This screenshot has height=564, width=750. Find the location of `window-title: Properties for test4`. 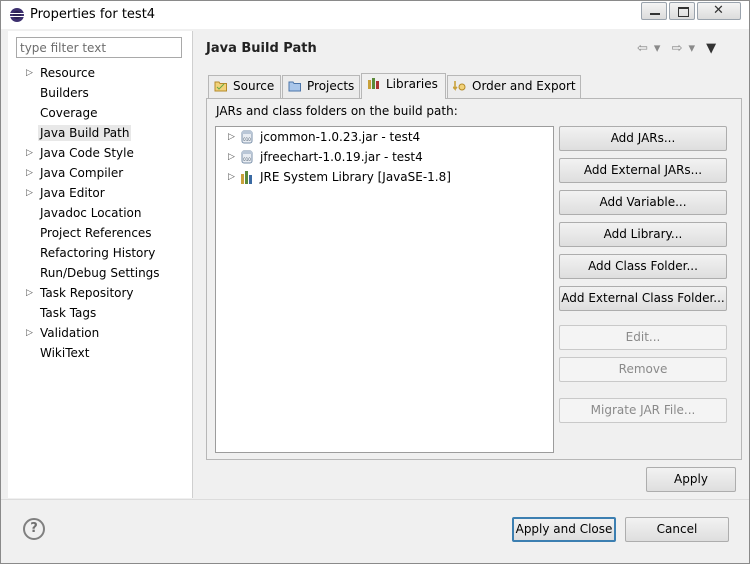

window-title: Properties for test4 is located at coordinates (93, 14).